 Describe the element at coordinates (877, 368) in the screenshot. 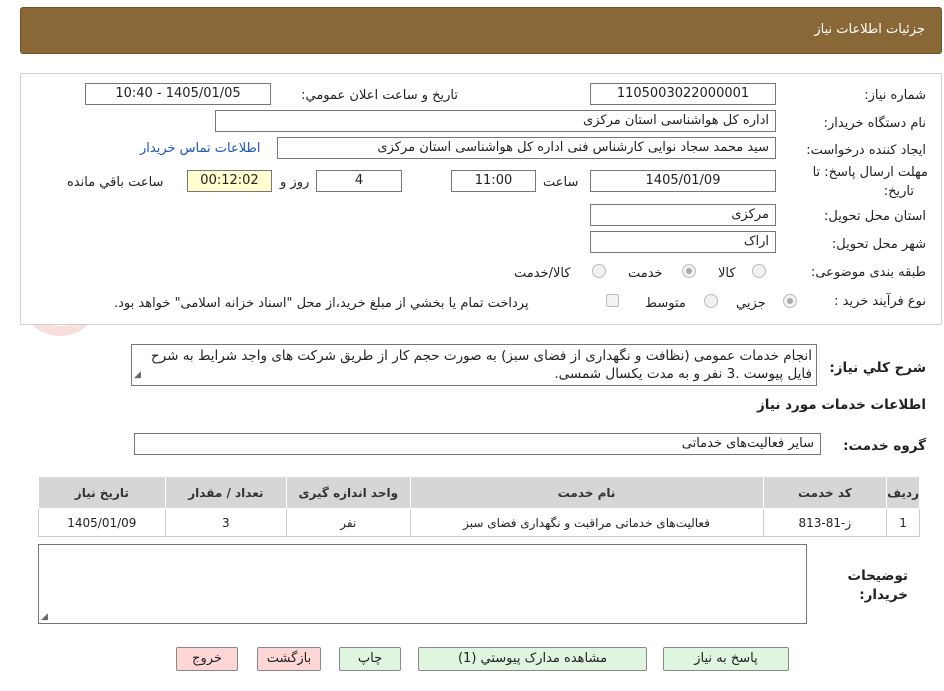

I see `general-desc-label: شرح کلي نياز:` at that location.